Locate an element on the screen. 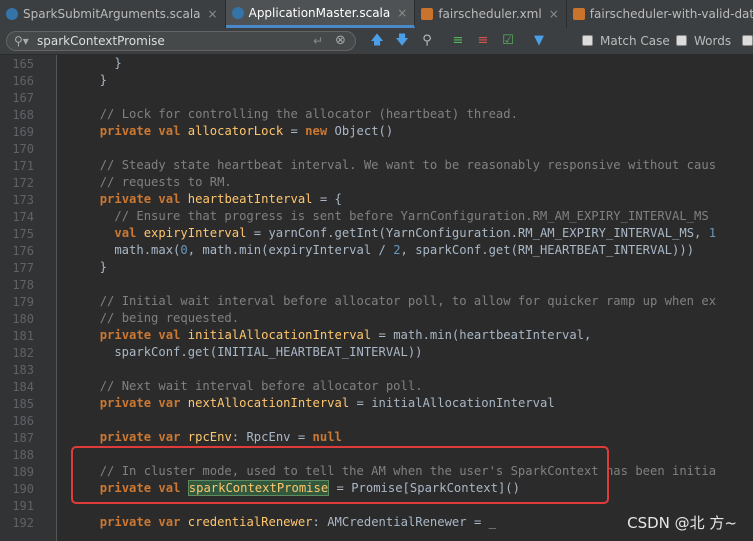 This screenshot has height=541, width=753. tab-label: fairscheduler.xml is located at coordinates (490, 14).